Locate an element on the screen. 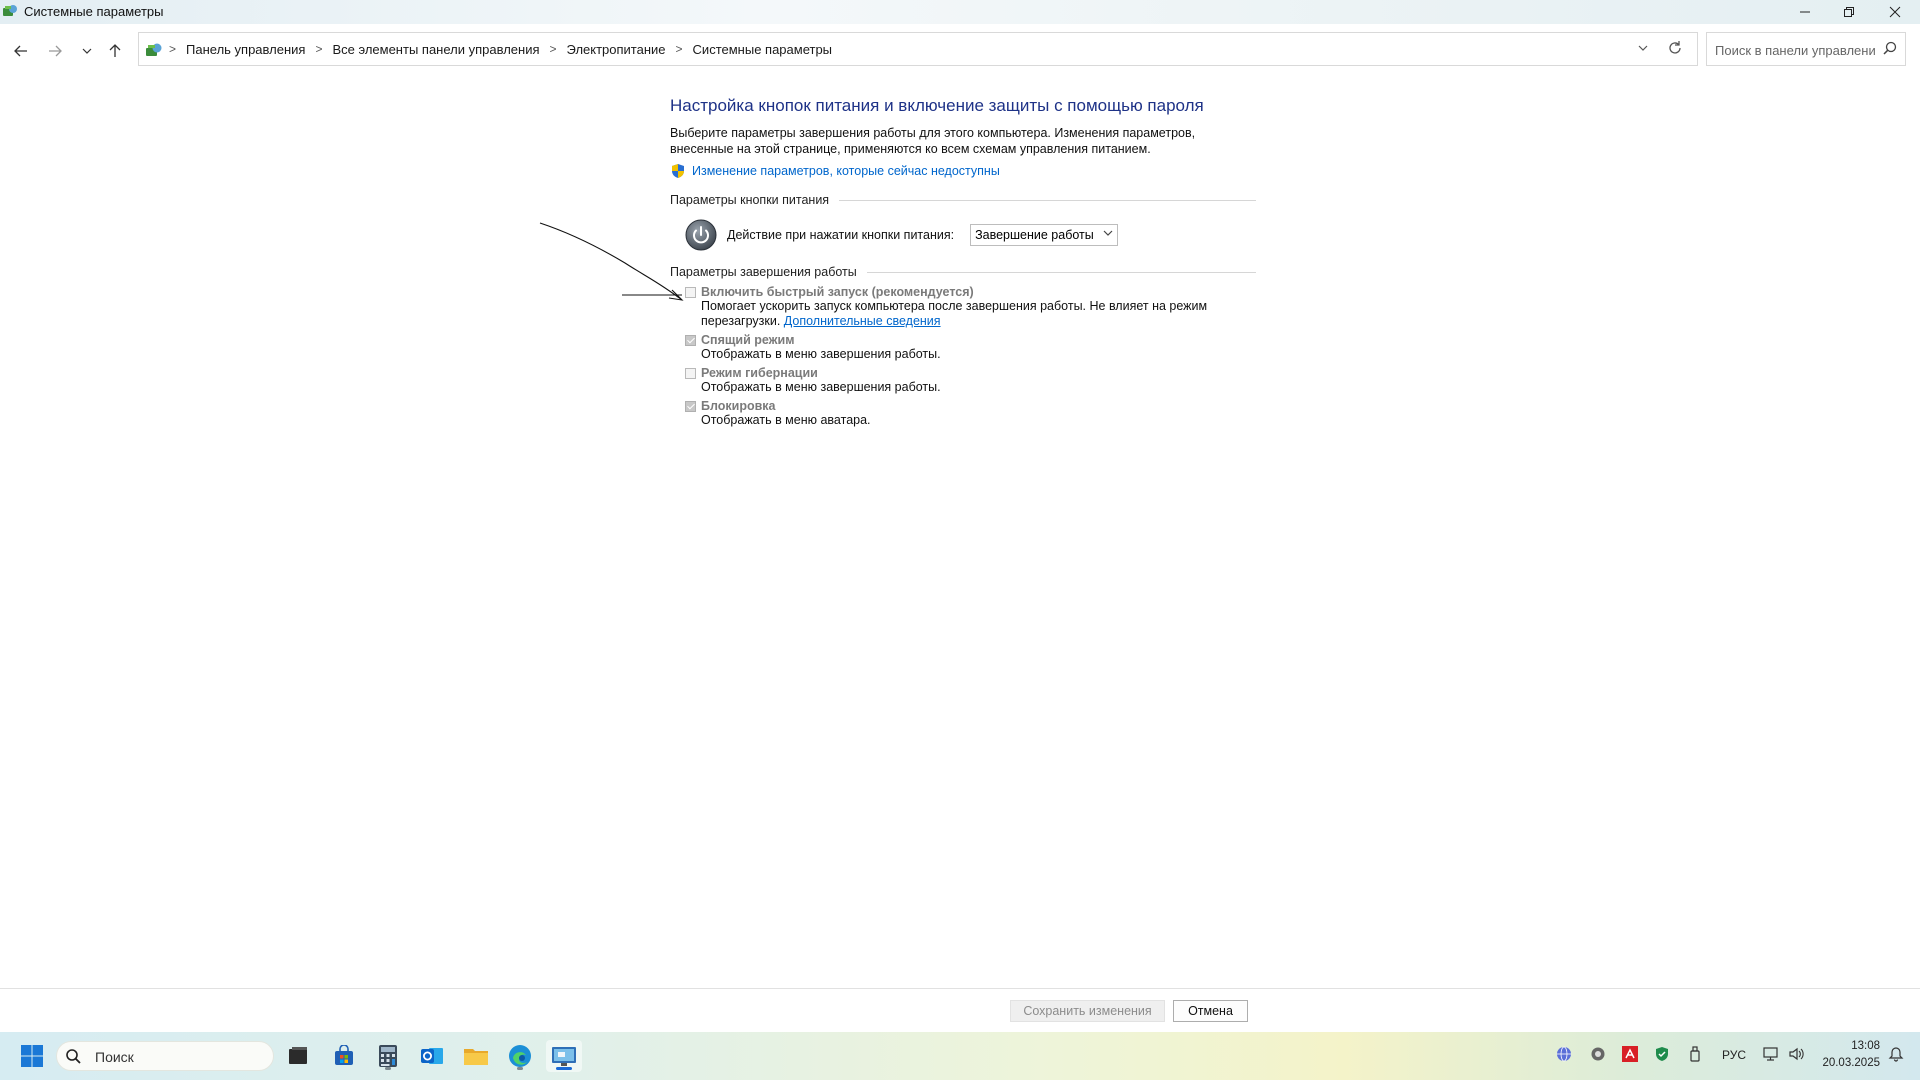 This screenshot has height=1080, width=1920. forward-button is located at coordinates (55, 51).